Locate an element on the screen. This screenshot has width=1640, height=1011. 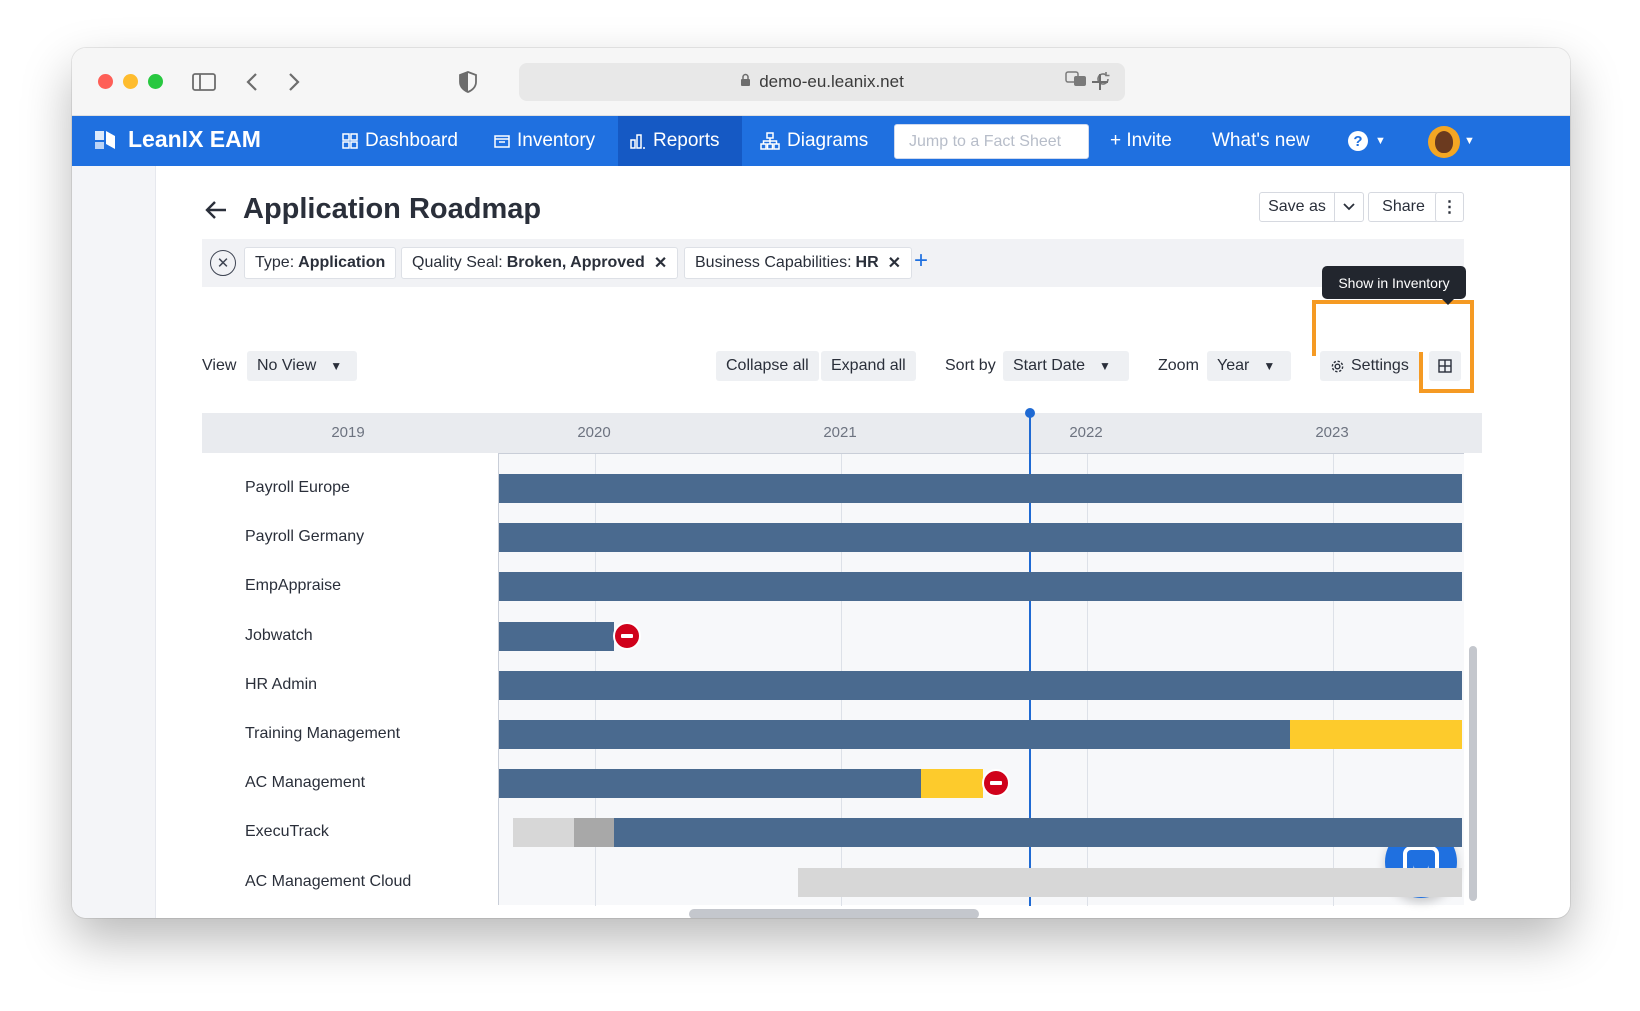
close-window-button is located at coordinates (105, 81).